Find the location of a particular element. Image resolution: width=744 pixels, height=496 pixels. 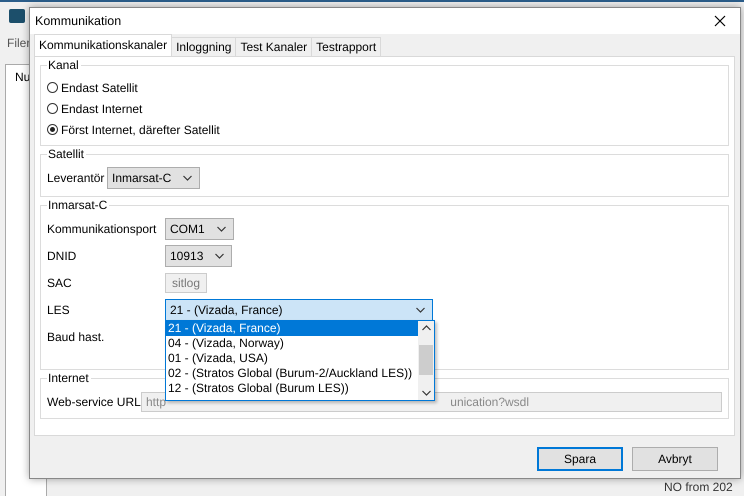

dropdown-option: 01 - (Vizada, USA) is located at coordinates (292, 358).